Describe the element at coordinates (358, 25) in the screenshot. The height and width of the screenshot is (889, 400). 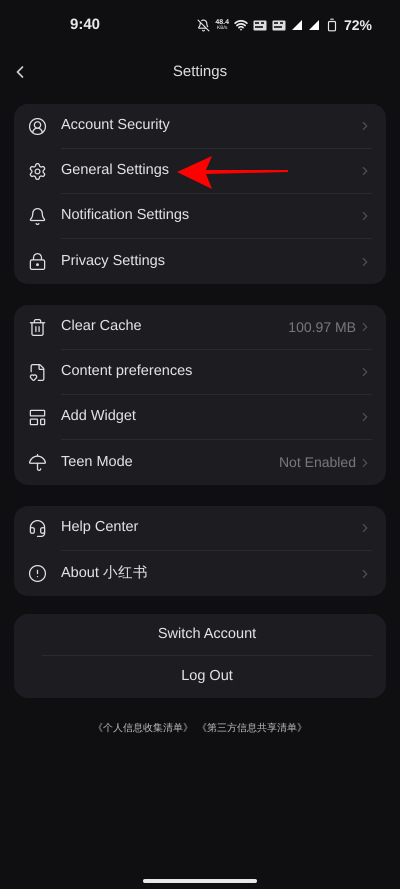
I see `battery-level: 72%` at that location.